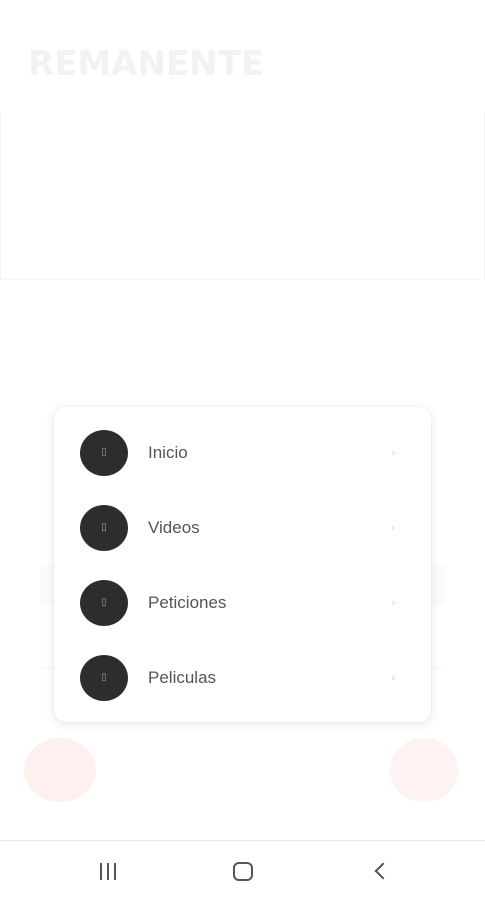 The height and width of the screenshot is (900, 485). What do you see at coordinates (383, 871) in the screenshot?
I see `back-icon` at bounding box center [383, 871].